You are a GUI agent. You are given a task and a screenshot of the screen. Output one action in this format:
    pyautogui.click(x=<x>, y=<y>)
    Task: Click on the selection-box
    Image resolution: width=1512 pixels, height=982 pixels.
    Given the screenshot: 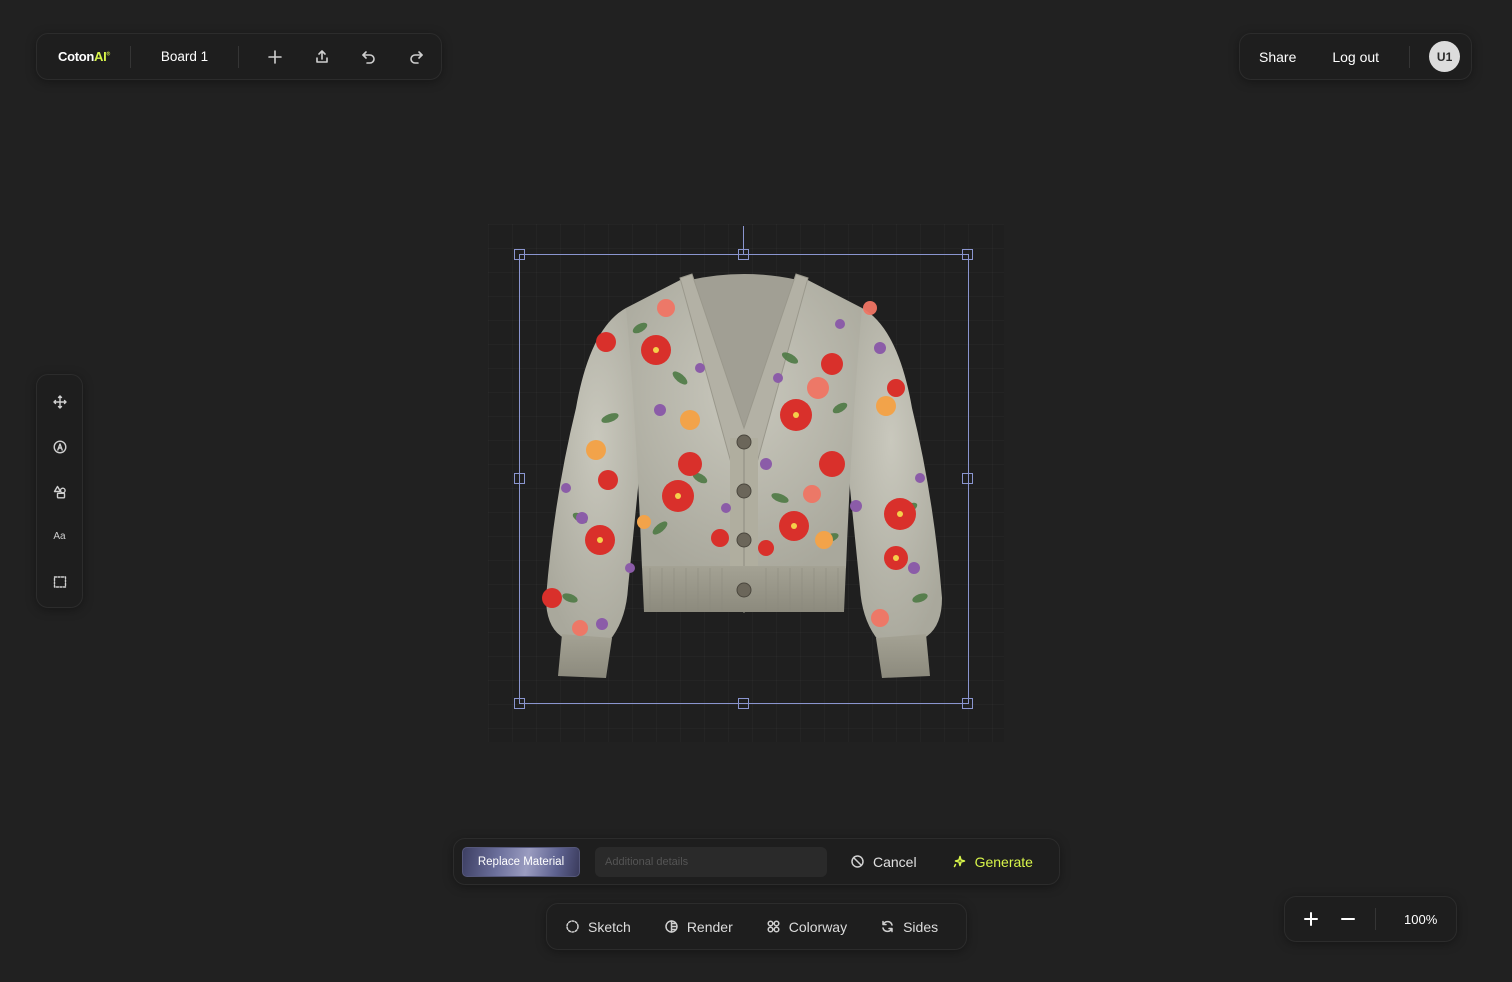 What is the action you would take?
    pyautogui.click(x=744, y=479)
    